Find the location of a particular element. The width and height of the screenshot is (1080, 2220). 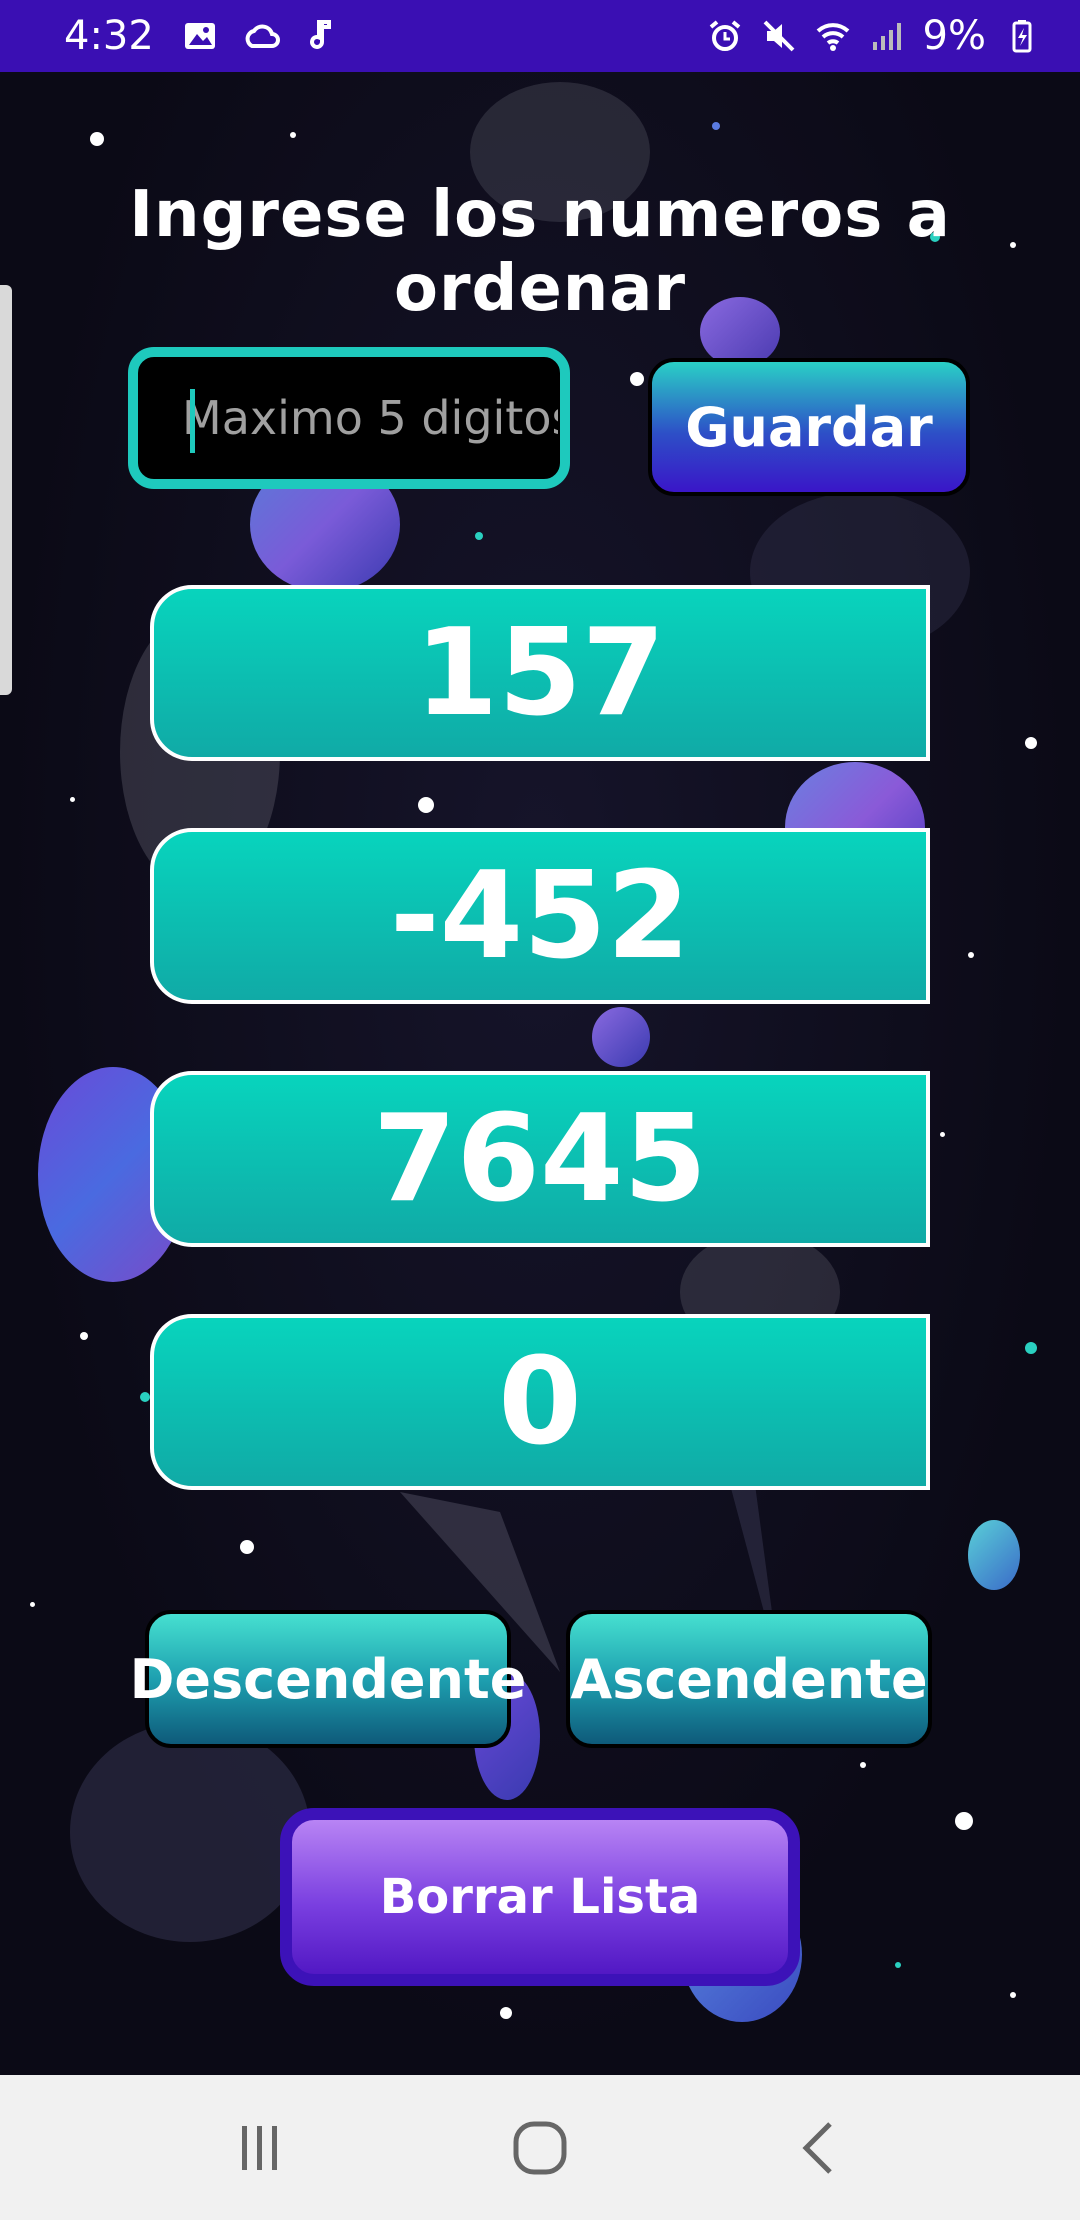

back-icon is located at coordinates (817, 2147).